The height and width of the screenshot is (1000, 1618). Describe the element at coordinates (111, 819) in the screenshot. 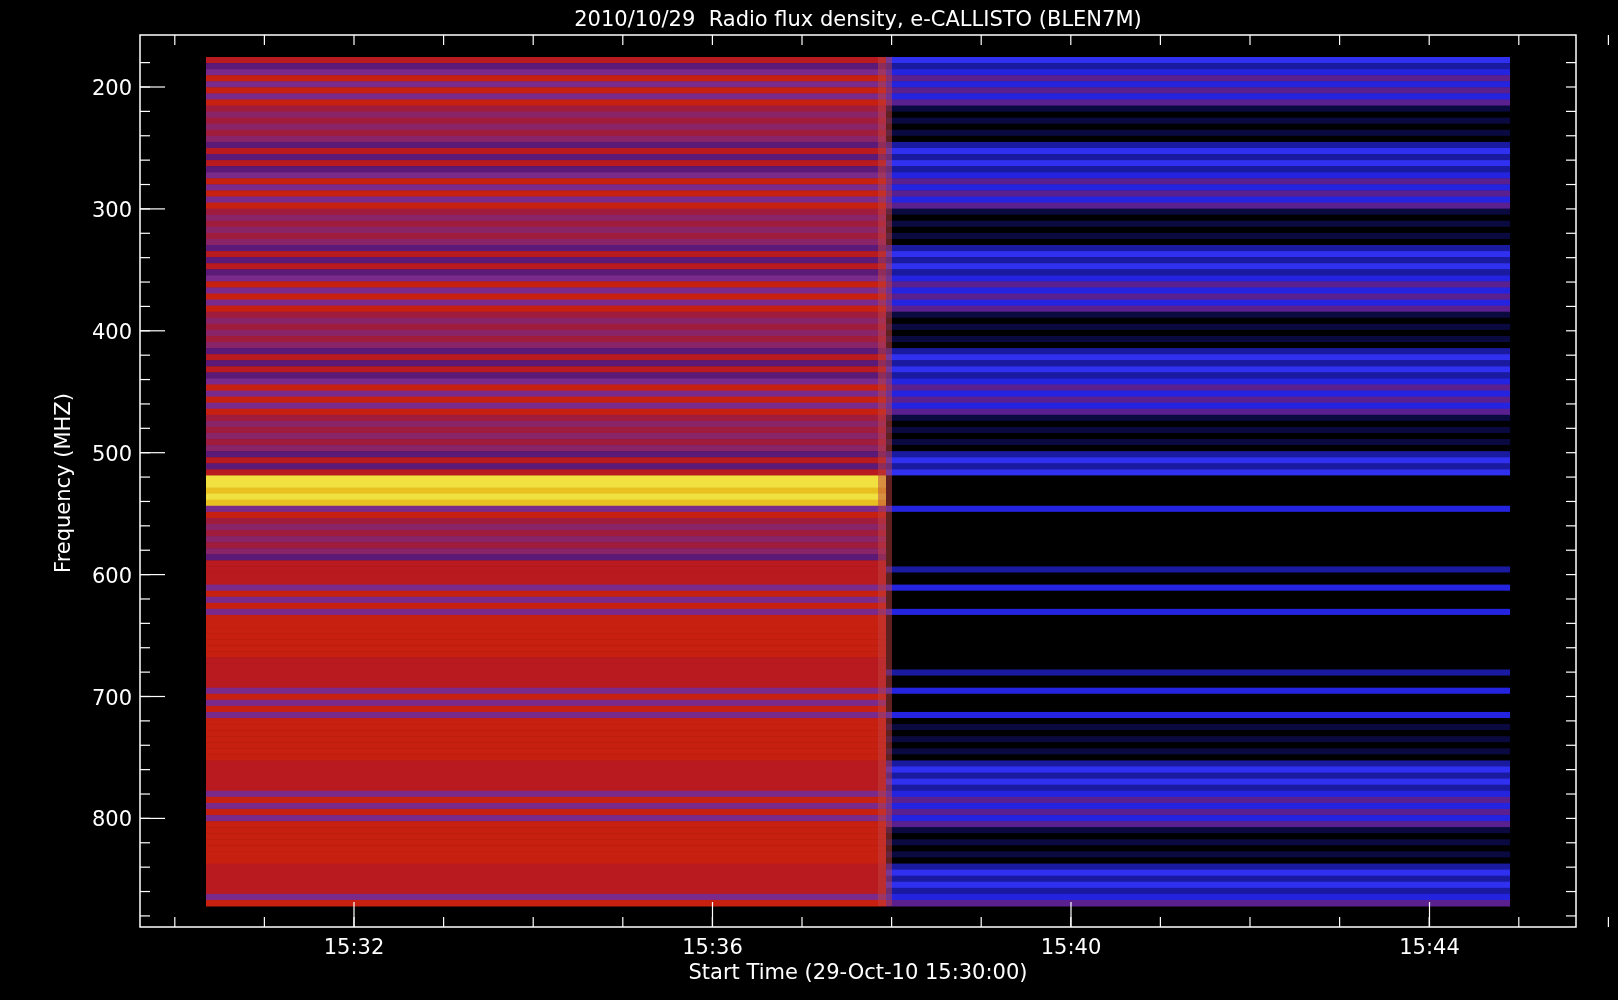

I see `y-tick-label: 800` at that location.